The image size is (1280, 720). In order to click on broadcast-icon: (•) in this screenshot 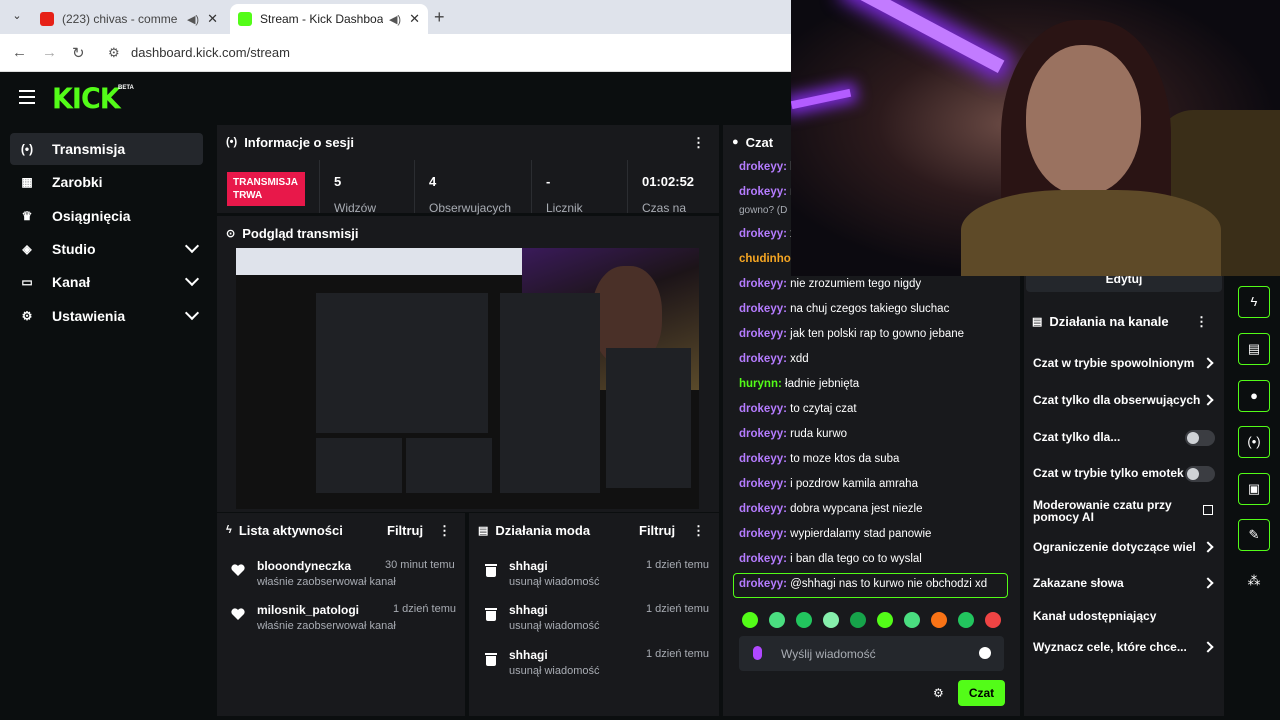, I will do `click(1254, 442)`.